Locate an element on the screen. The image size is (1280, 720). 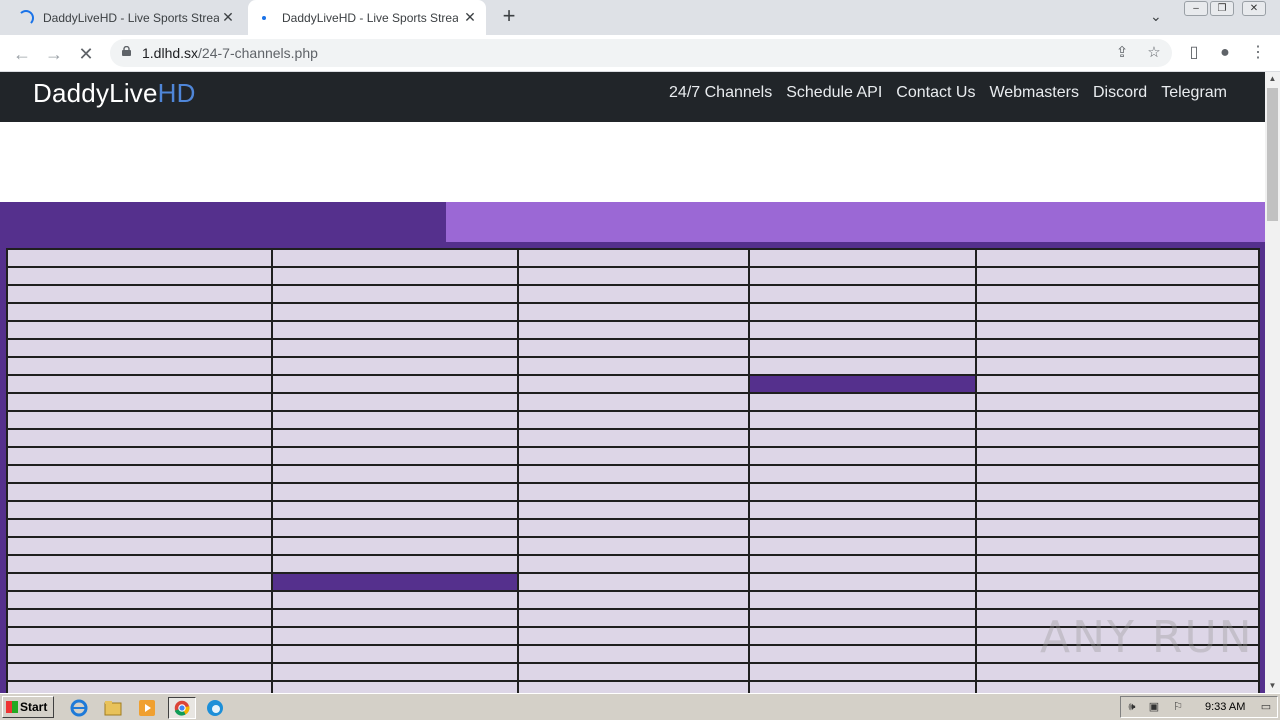
back-button: ← is located at coordinates (22, 54).